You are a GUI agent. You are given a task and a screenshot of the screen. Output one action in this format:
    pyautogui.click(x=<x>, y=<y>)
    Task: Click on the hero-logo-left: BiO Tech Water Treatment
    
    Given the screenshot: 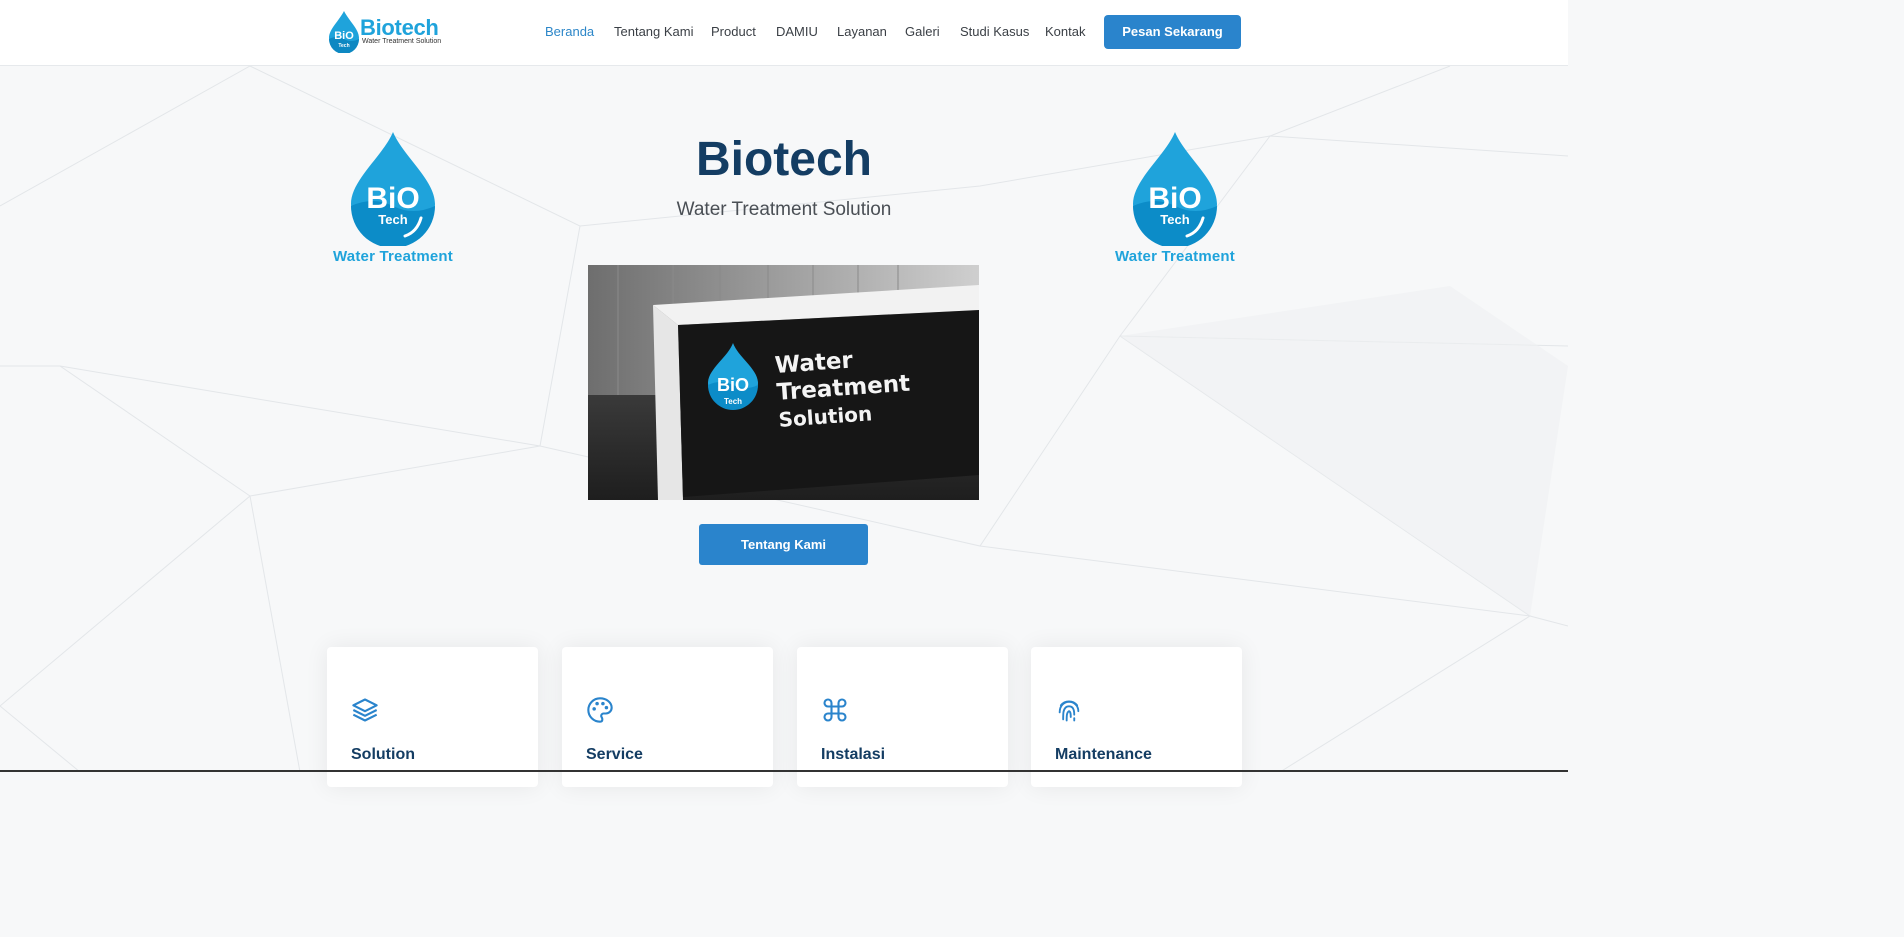 What is the action you would take?
    pyautogui.click(x=393, y=200)
    